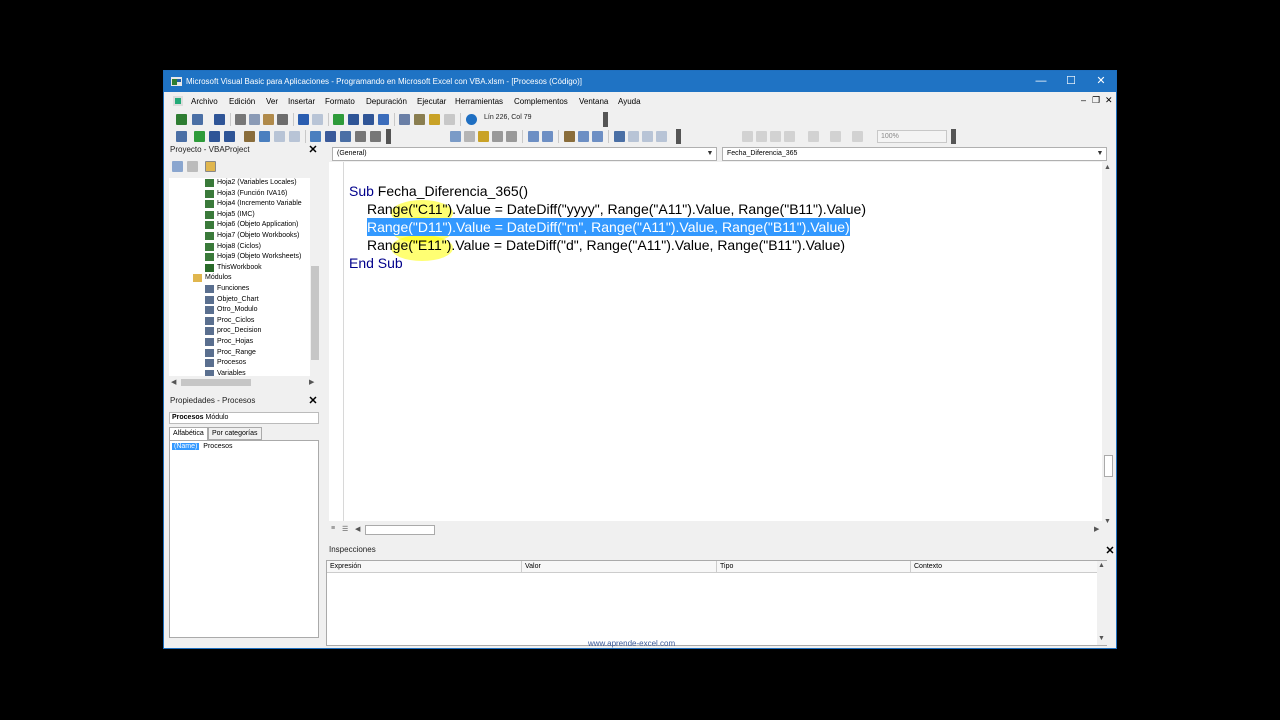 This screenshot has height=720, width=1280. What do you see at coordinates (279, 136) in the screenshot?
I see `step-over-icon` at bounding box center [279, 136].